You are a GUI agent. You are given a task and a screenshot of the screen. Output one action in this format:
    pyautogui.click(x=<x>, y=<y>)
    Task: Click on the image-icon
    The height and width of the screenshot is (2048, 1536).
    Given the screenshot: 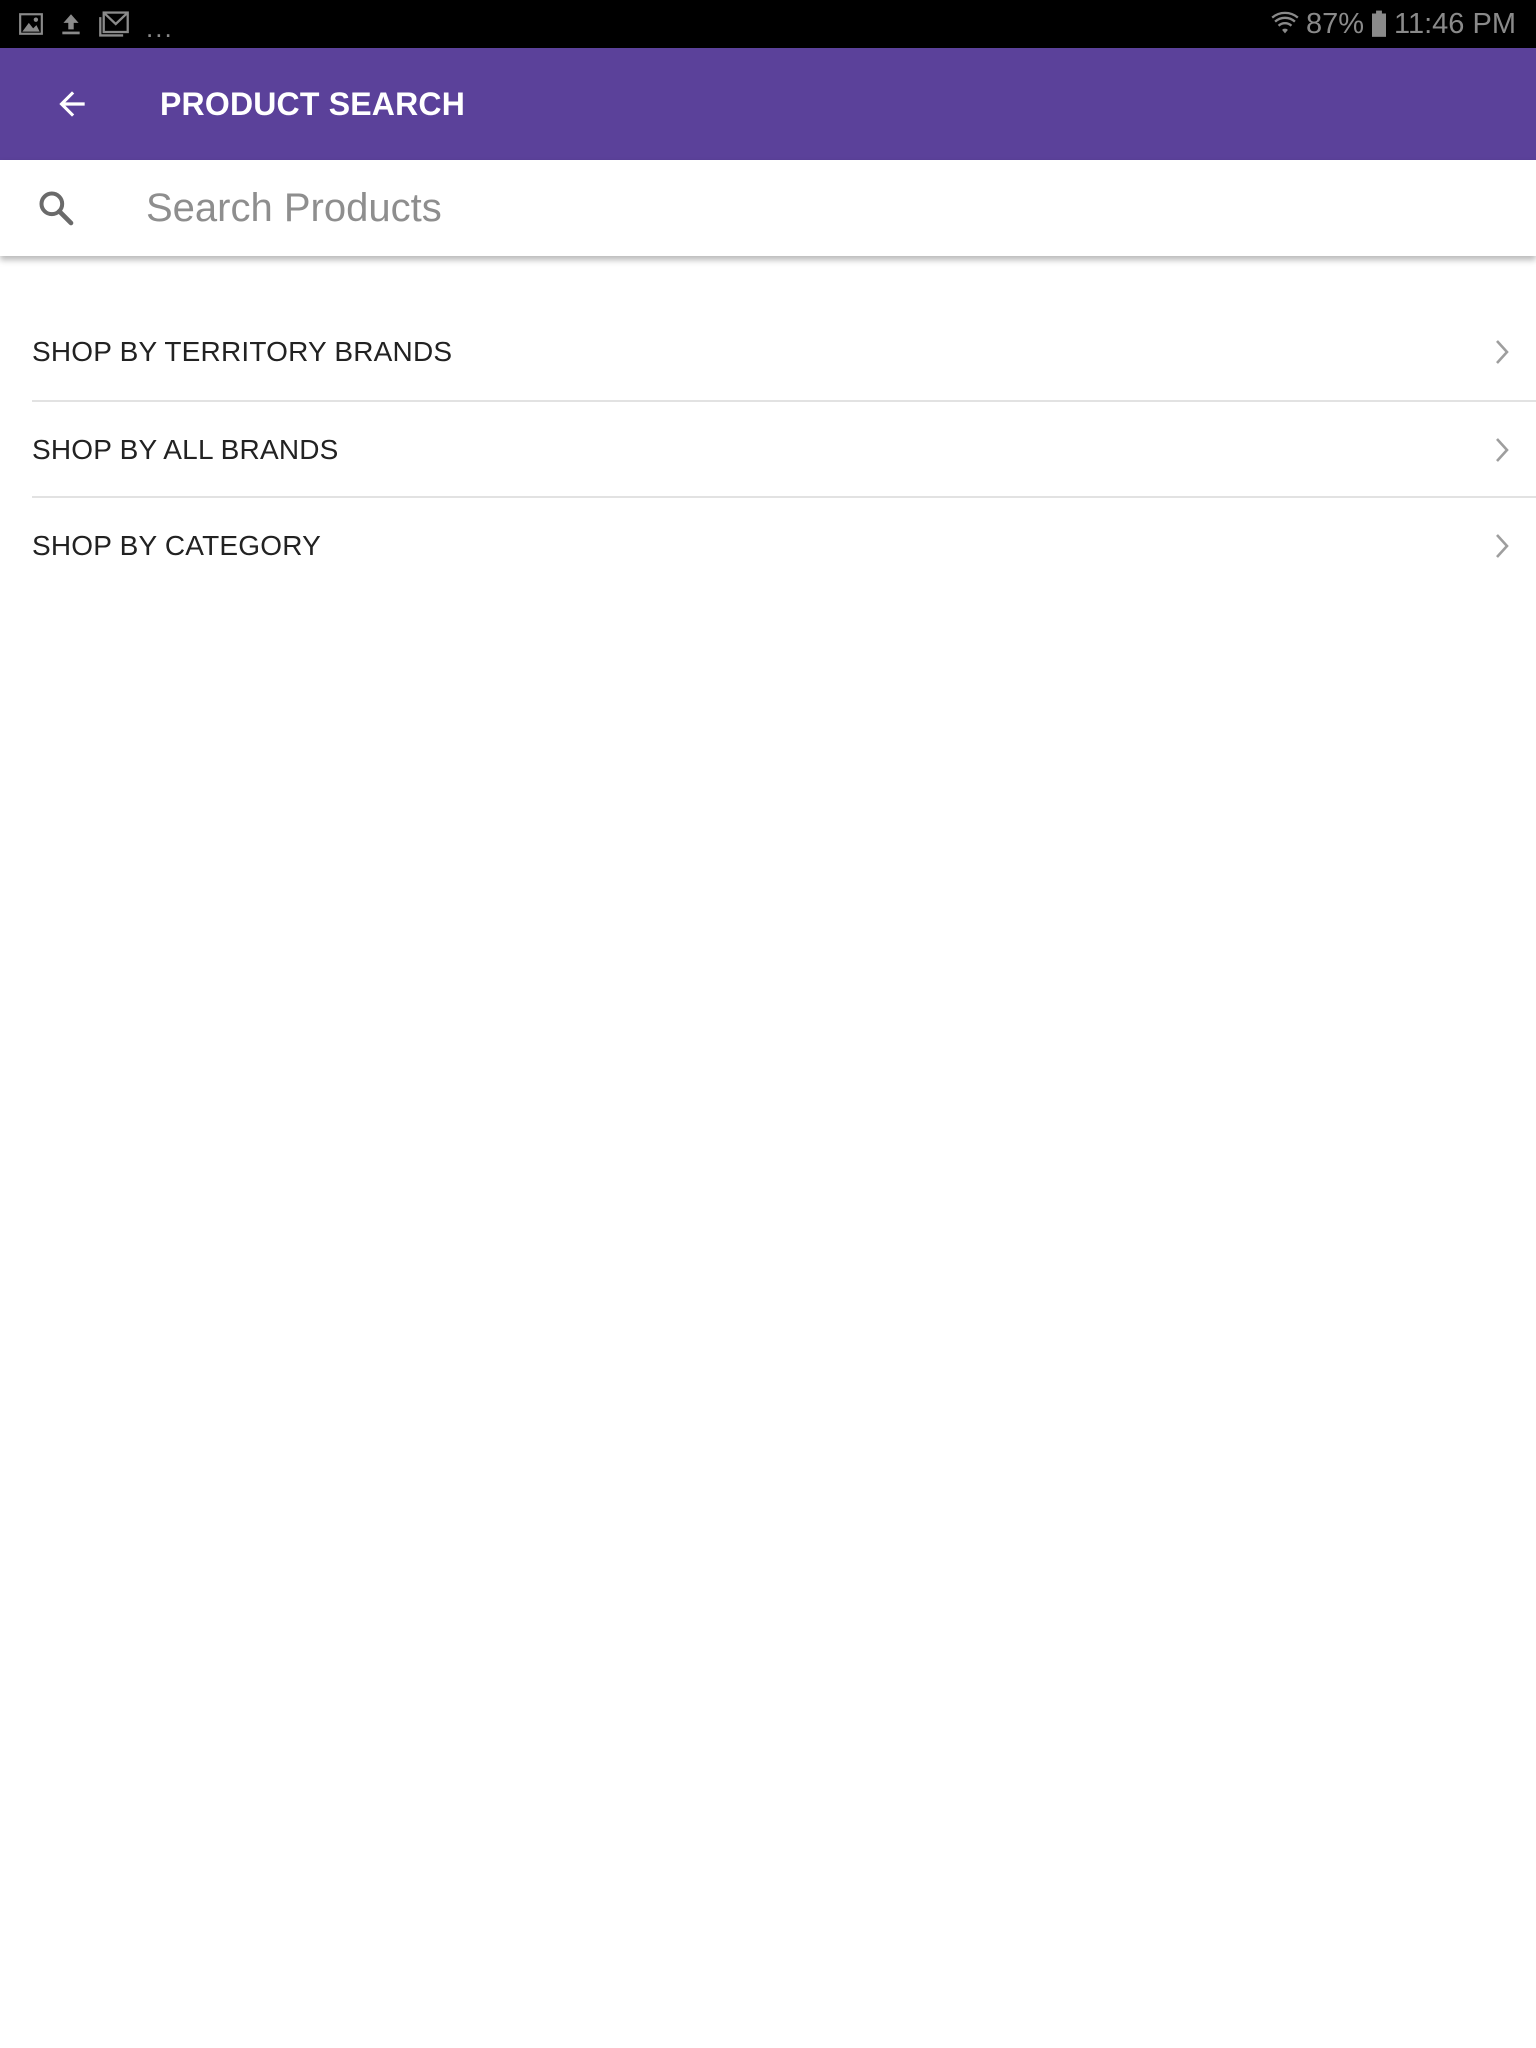 What is the action you would take?
    pyautogui.click(x=31, y=24)
    